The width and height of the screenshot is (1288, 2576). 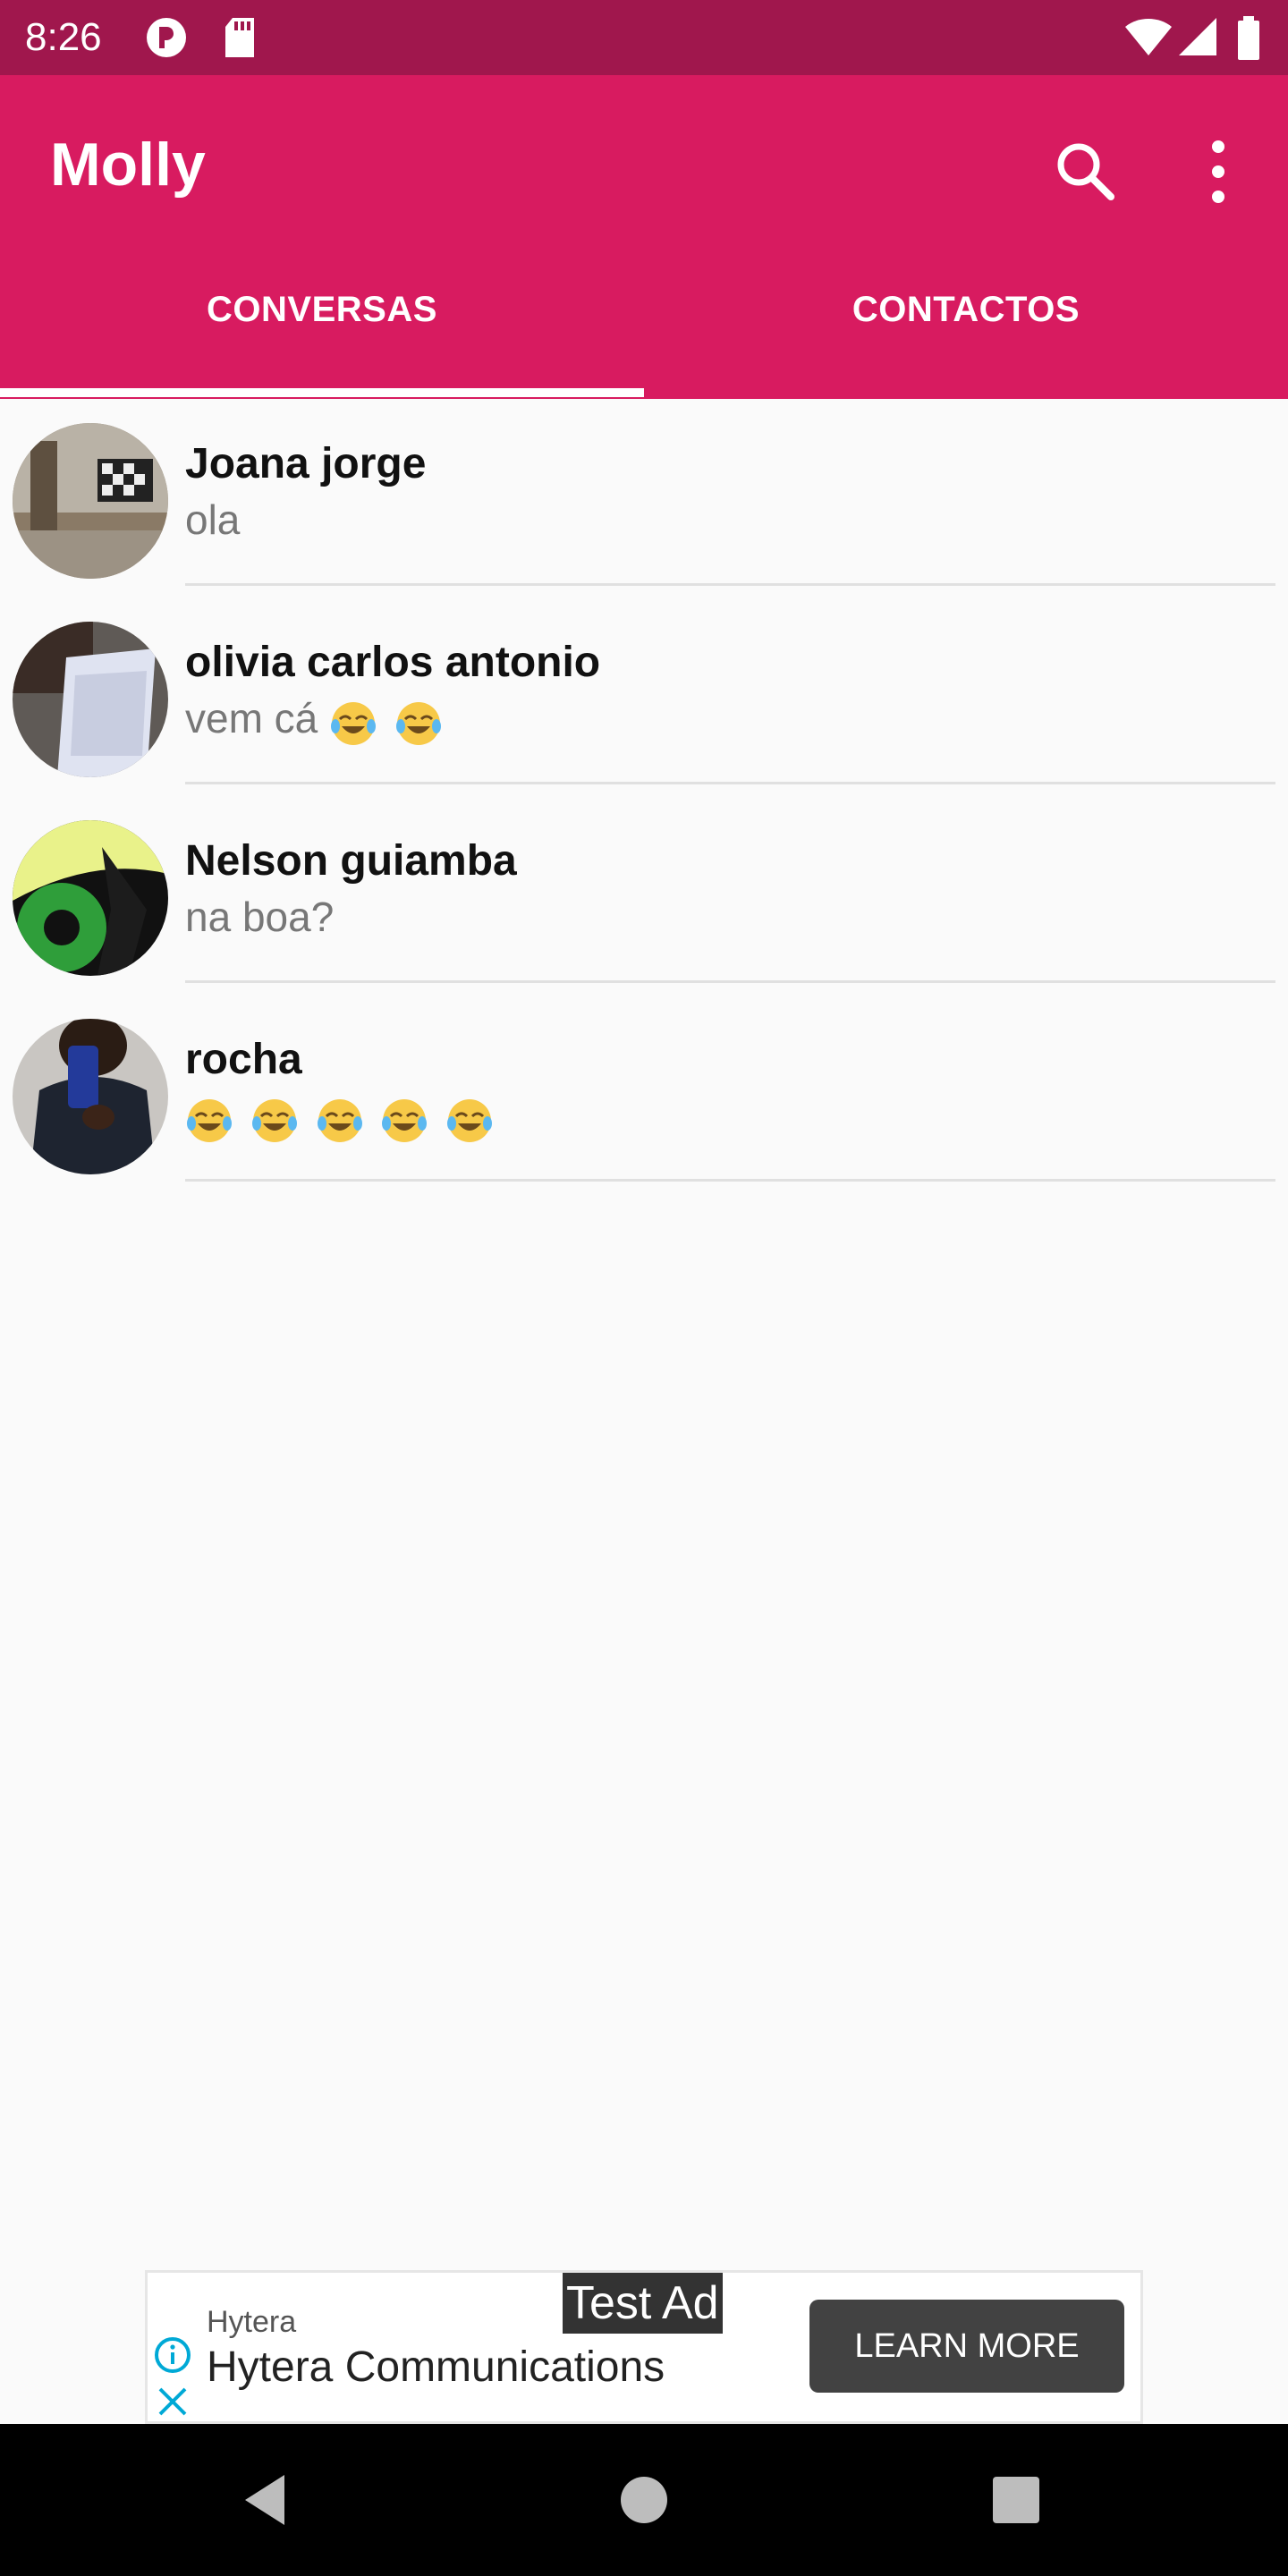 What do you see at coordinates (644, 498) in the screenshot?
I see `conversation-item-joana: Joana jorge ola` at bounding box center [644, 498].